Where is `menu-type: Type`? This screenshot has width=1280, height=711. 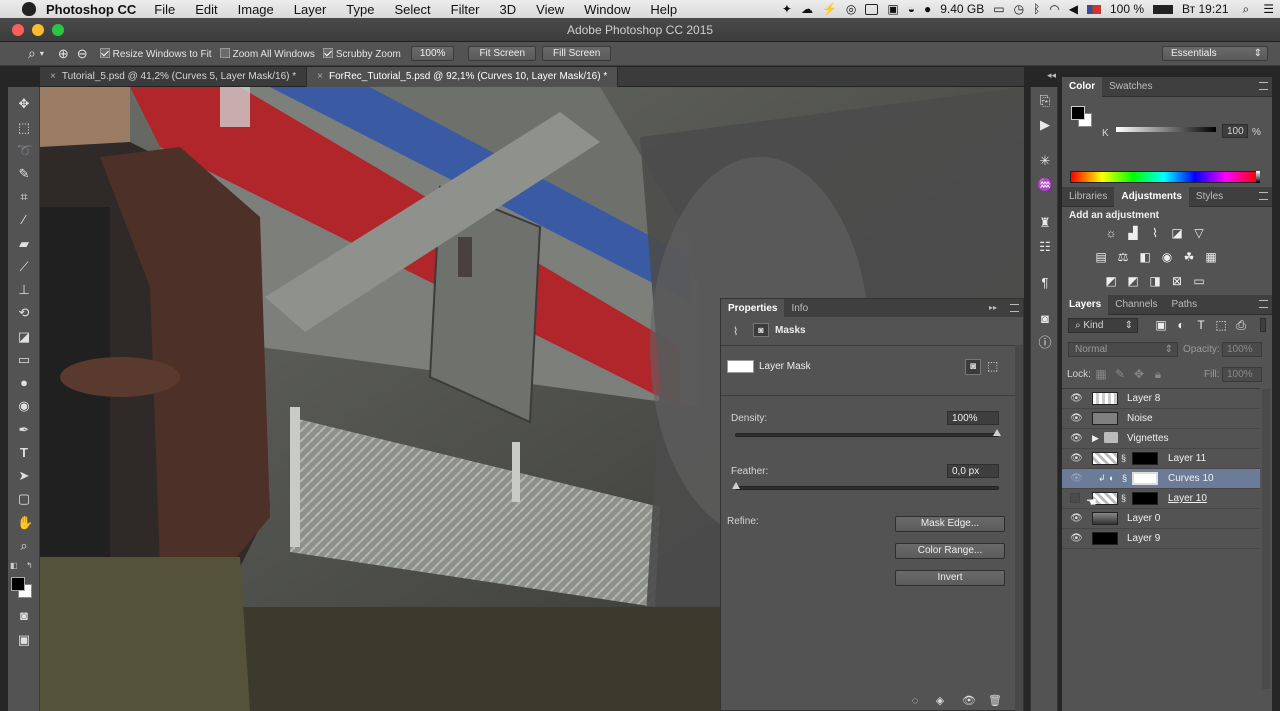
menu-type: Type is located at coordinates (360, 9).